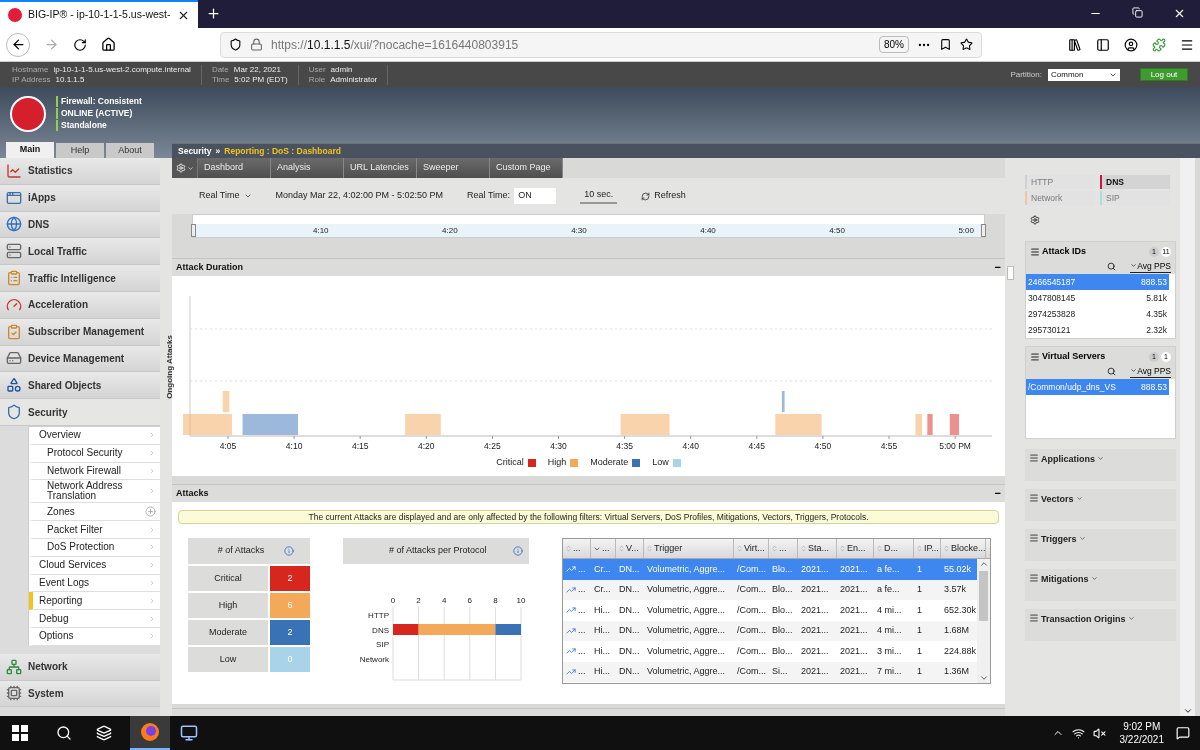 The image size is (1200, 750). Describe the element at coordinates (94, 492) in the screenshot. I see `menu-item: Network Address Translation` at that location.